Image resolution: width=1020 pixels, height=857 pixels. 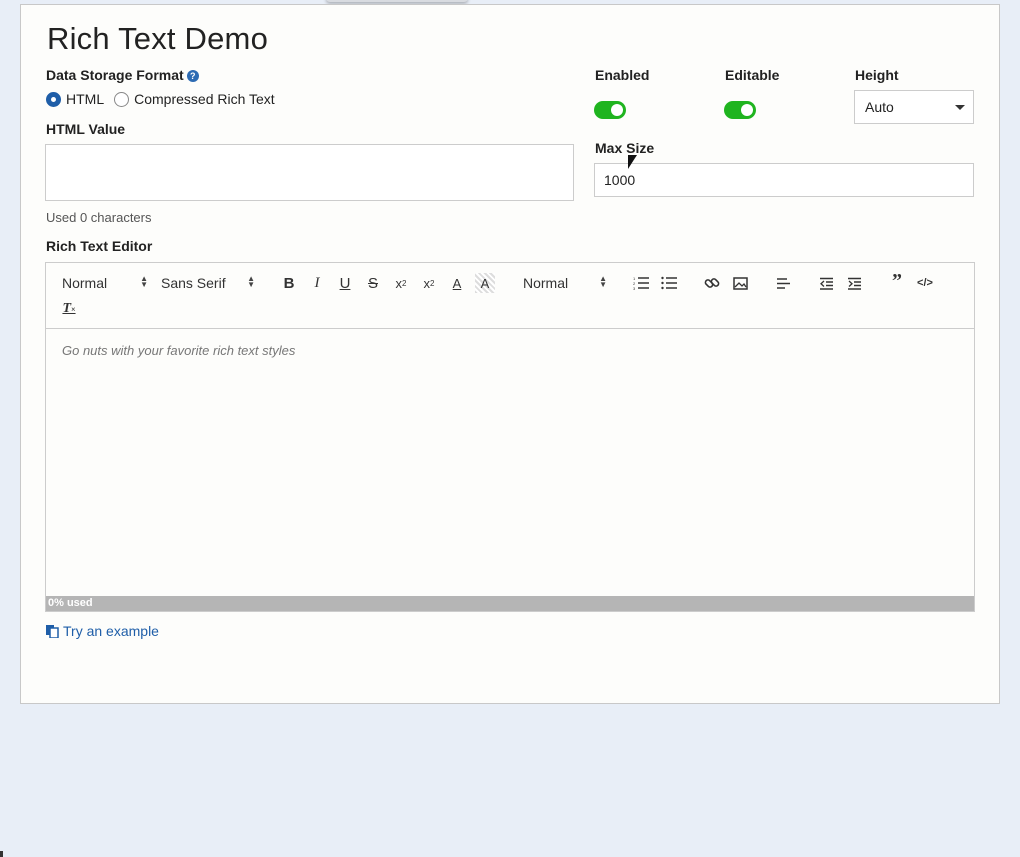 What do you see at coordinates (546, 283) in the screenshot?
I see `size-select-value: Normal` at bounding box center [546, 283].